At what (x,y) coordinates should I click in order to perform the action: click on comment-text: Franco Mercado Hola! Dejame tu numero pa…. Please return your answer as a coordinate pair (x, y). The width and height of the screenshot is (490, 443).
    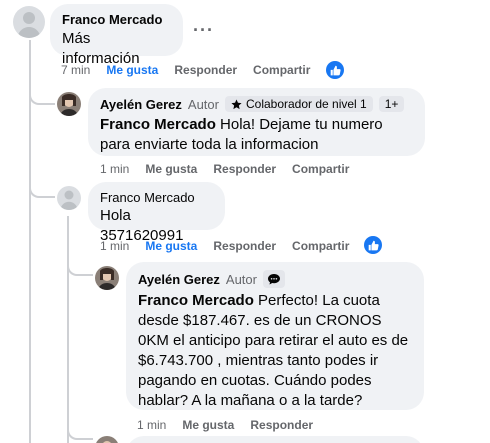
    Looking at the image, I should click on (256, 135).